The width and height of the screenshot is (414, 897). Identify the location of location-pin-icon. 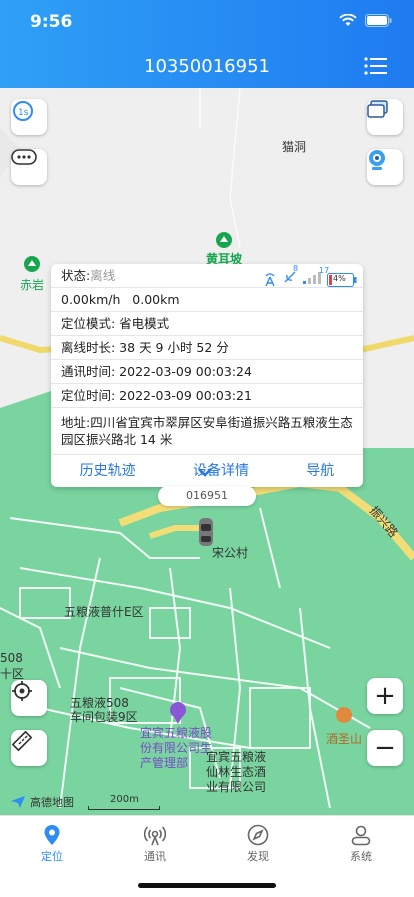
(52, 835).